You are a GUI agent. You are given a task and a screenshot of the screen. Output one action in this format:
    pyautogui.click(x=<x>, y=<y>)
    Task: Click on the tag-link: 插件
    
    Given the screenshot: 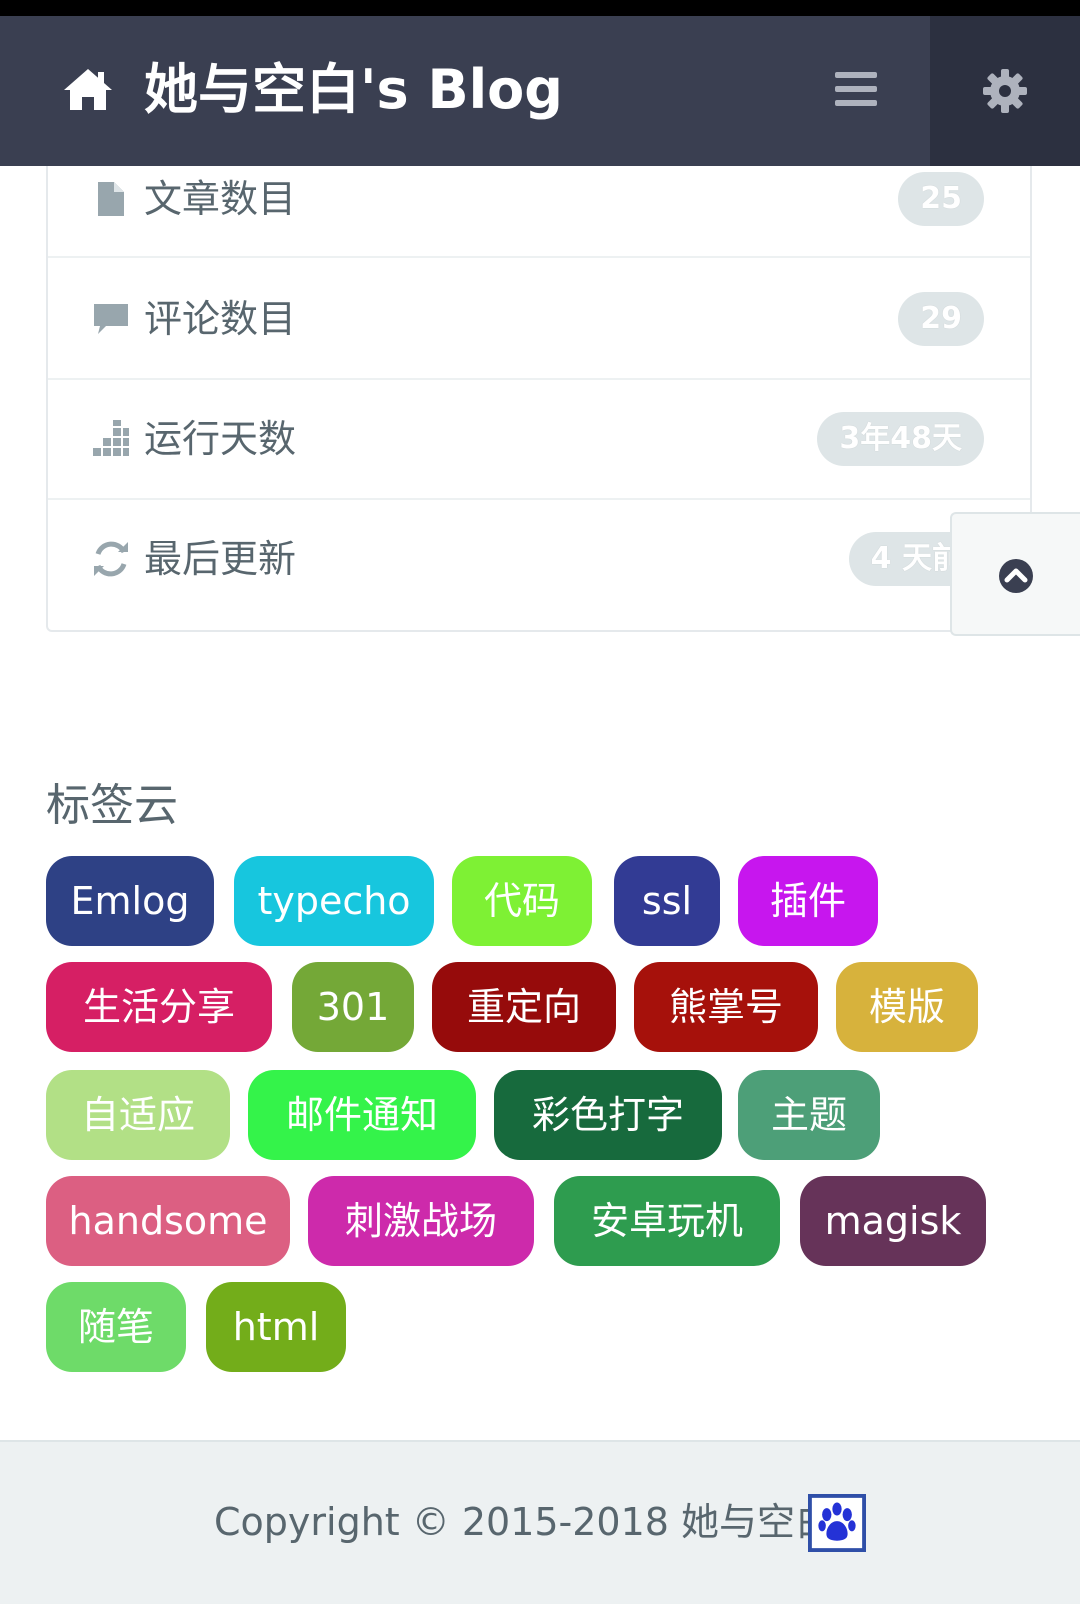 What is the action you would take?
    pyautogui.click(x=808, y=901)
    